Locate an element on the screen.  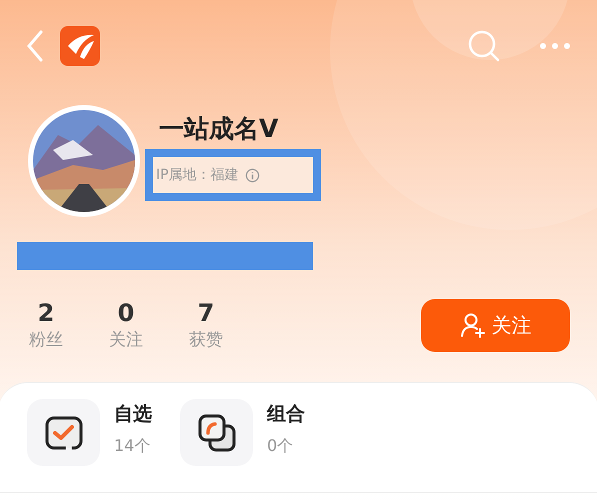
username: 一站成名V is located at coordinates (219, 129).